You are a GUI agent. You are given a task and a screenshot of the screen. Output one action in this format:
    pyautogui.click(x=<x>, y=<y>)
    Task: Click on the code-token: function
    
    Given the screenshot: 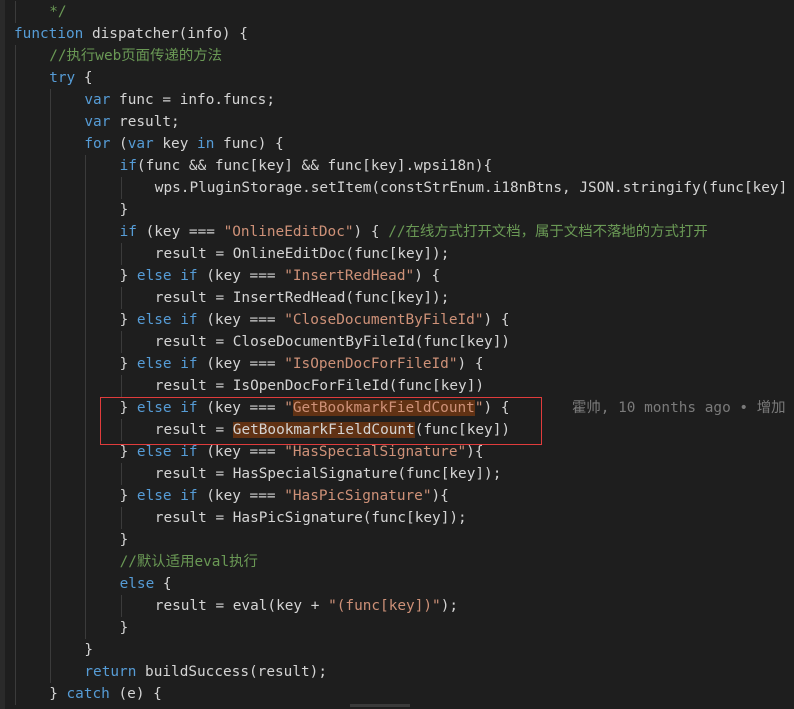 What is the action you would take?
    pyautogui.click(x=49, y=34)
    